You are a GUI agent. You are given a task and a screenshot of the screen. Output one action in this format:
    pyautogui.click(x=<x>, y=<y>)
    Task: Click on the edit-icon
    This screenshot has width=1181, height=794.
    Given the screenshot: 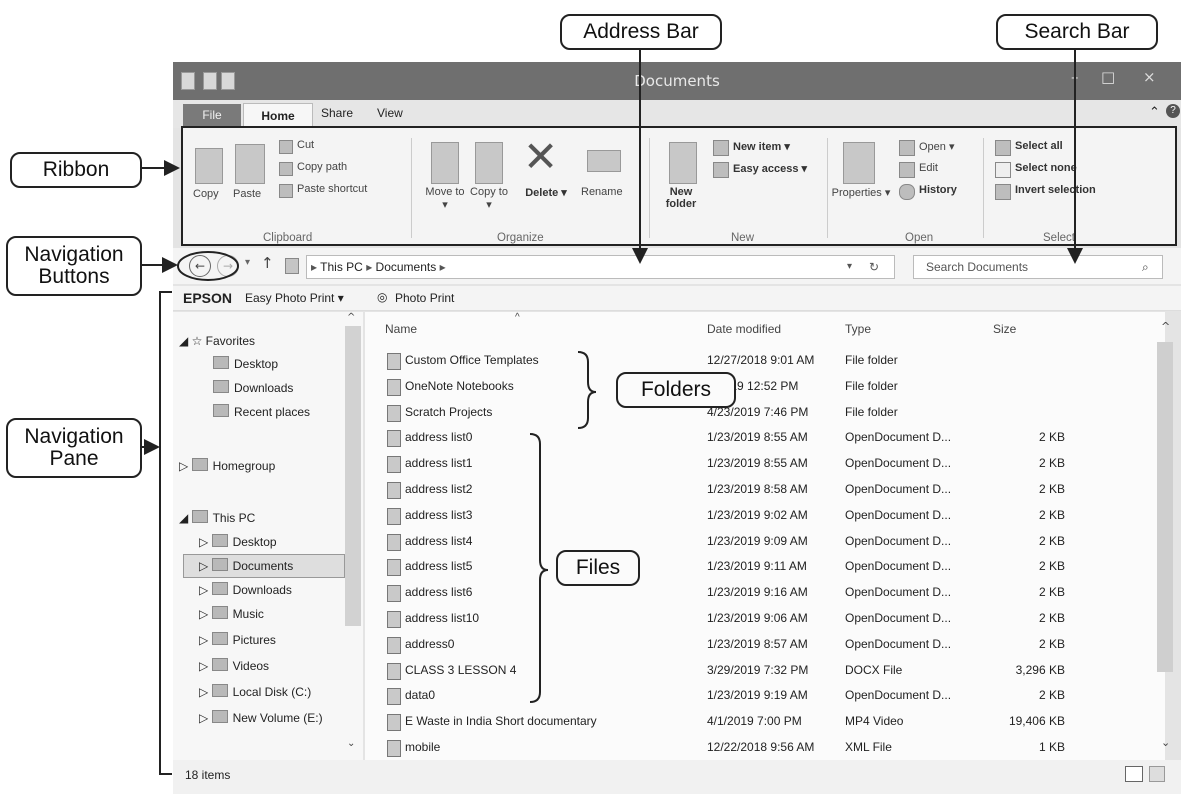 What is the action you would take?
    pyautogui.click(x=907, y=170)
    